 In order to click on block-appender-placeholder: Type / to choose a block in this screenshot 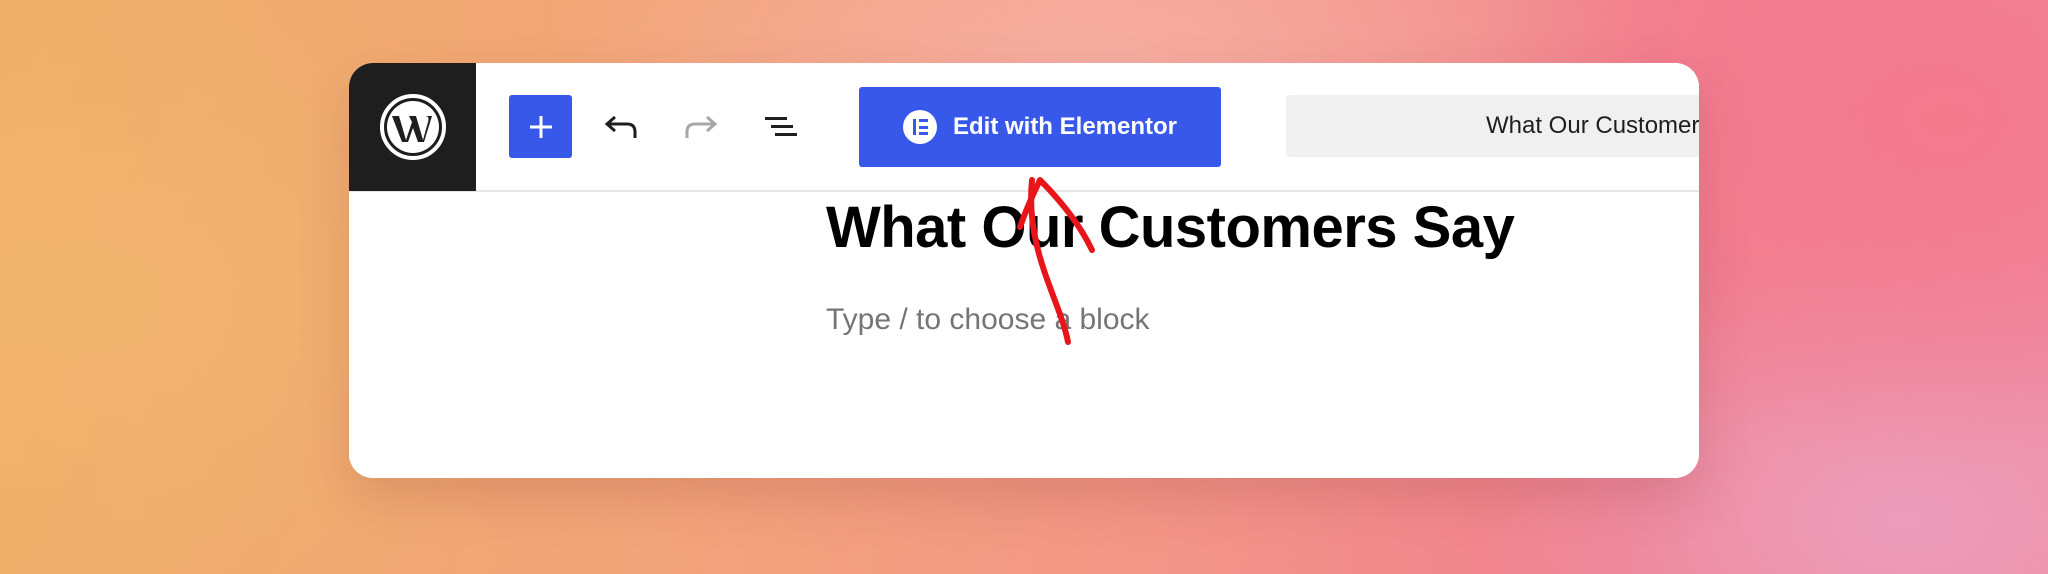, I will do `click(988, 320)`.